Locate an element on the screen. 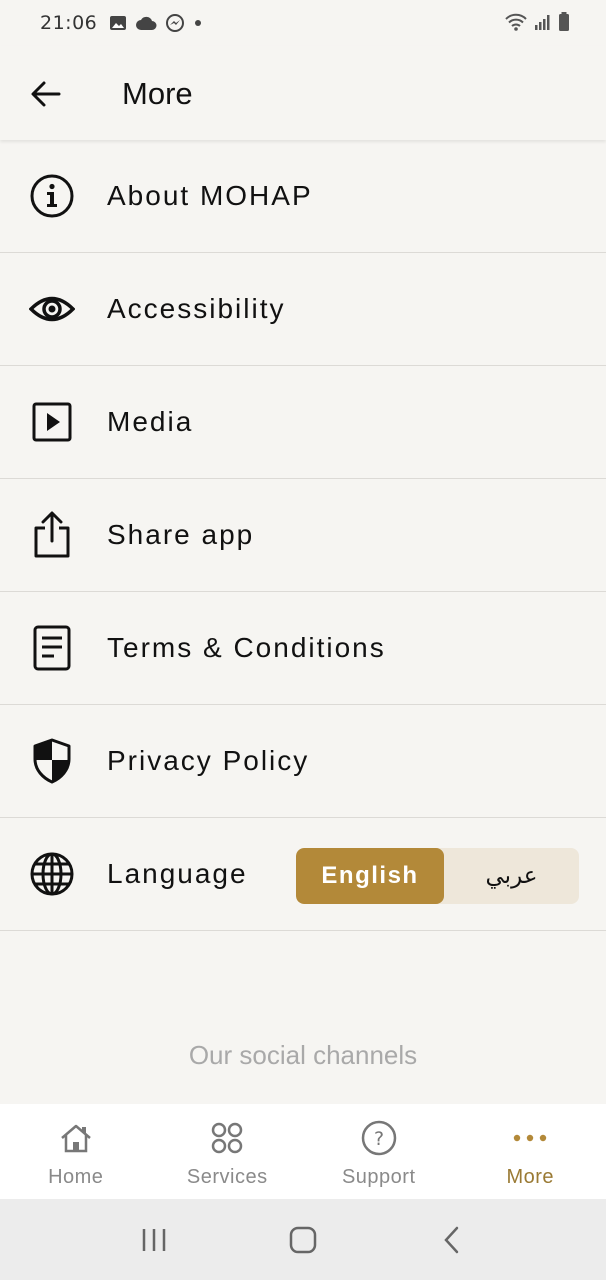 This screenshot has width=606, height=1280. menu-item-terms: Terms & Conditions is located at coordinates (303, 648).